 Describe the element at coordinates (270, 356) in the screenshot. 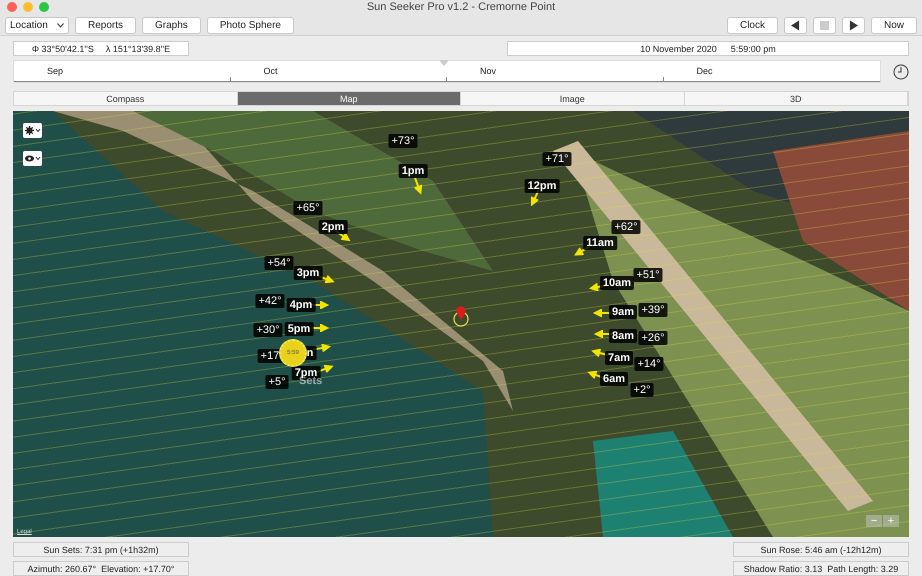

I see `elevation-label: +17` at that location.